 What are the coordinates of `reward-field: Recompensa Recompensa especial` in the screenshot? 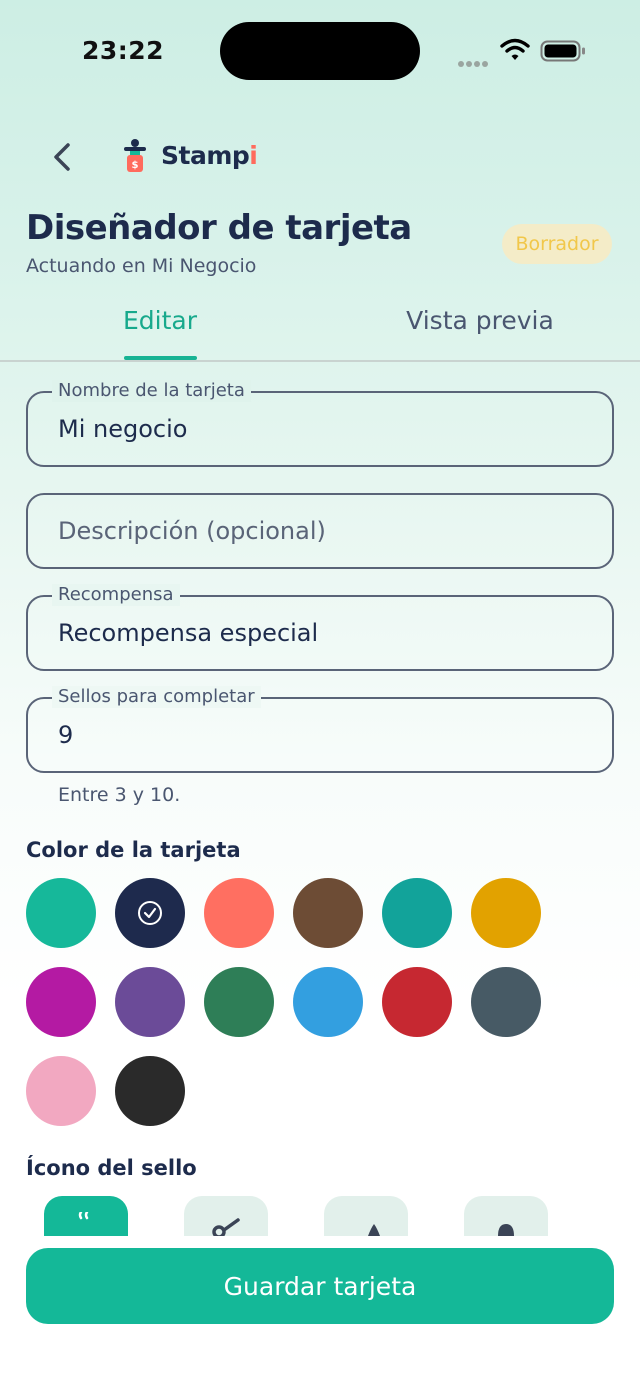 It's located at (320, 627).